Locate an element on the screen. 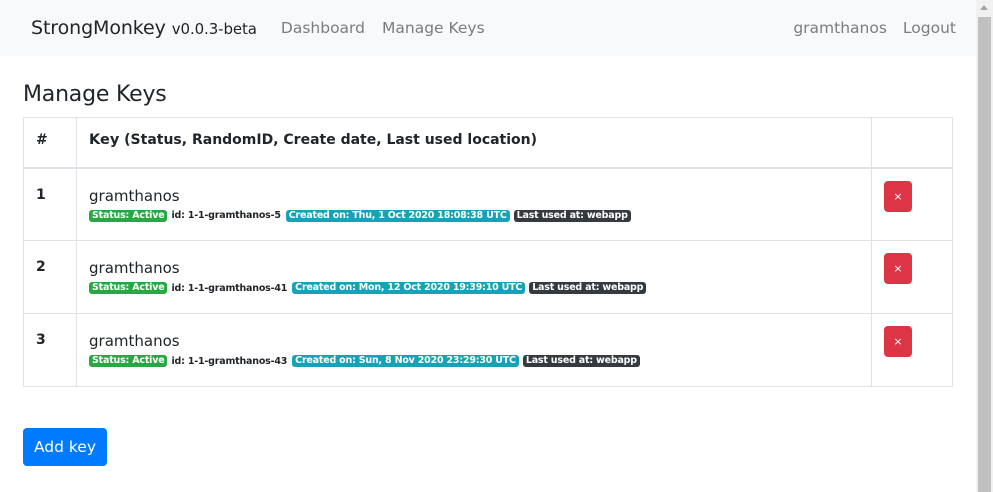  add-key-button: Add key is located at coordinates (65, 447).